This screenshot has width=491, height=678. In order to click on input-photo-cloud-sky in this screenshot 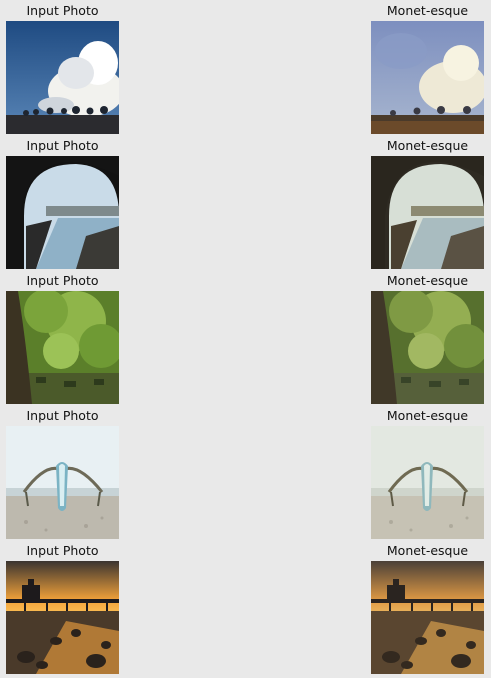, I will do `click(62, 77)`.